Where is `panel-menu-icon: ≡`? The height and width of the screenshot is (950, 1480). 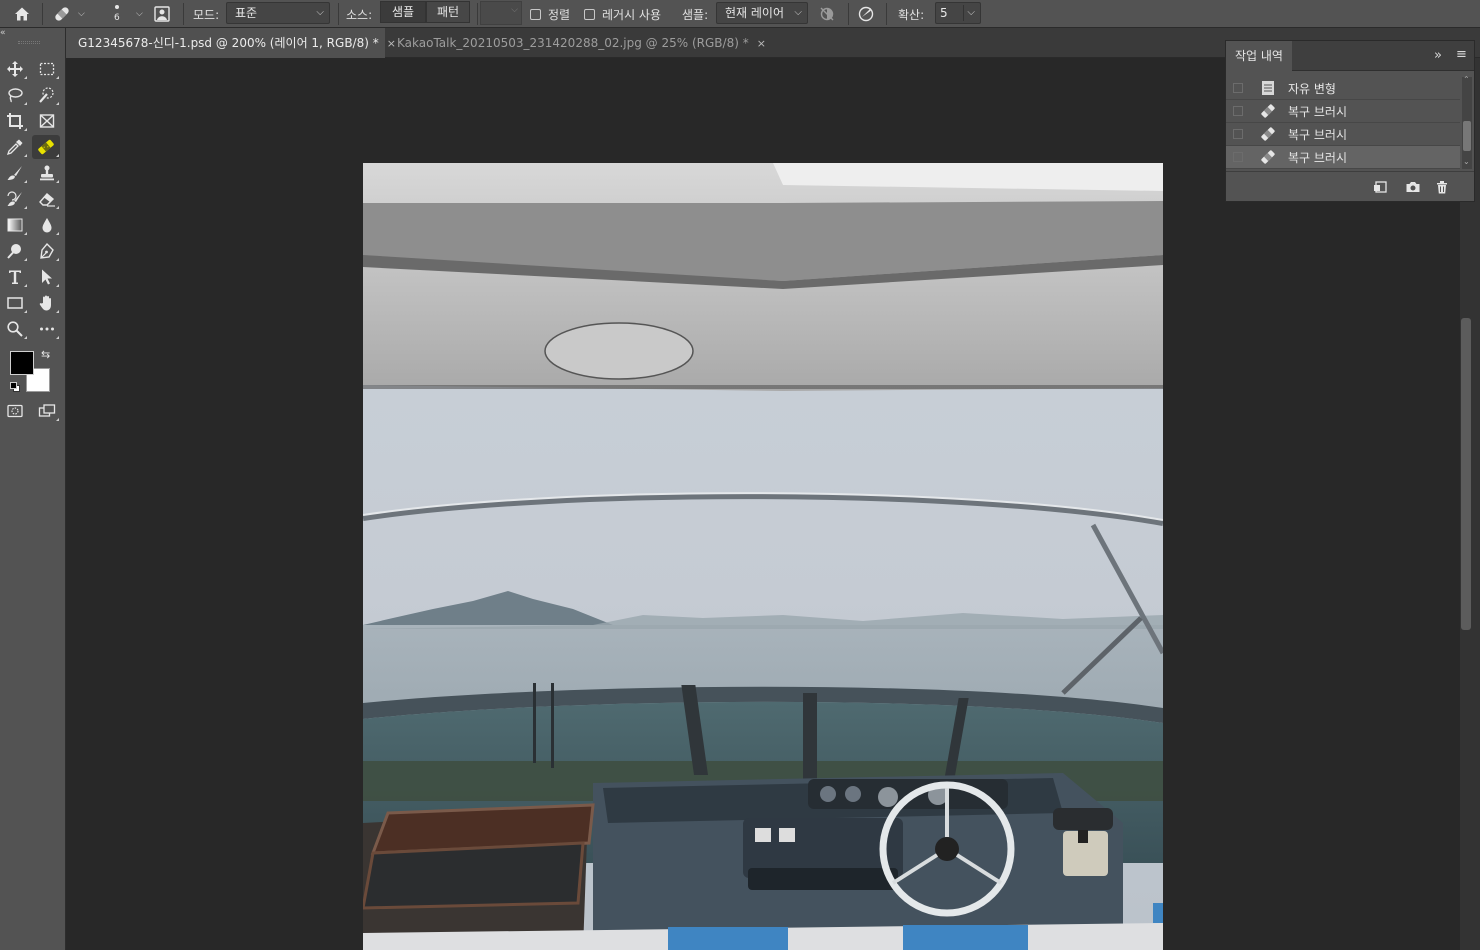
panel-menu-icon: ≡ is located at coordinates (1461, 54).